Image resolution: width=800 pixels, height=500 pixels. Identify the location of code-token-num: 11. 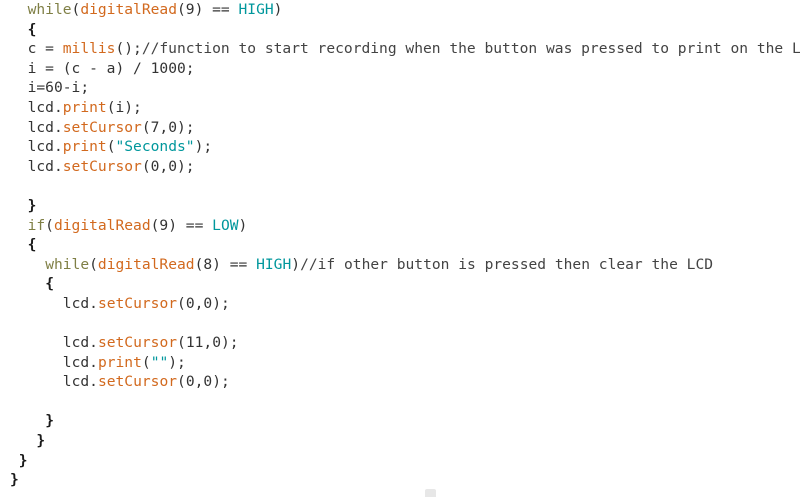
(194, 343).